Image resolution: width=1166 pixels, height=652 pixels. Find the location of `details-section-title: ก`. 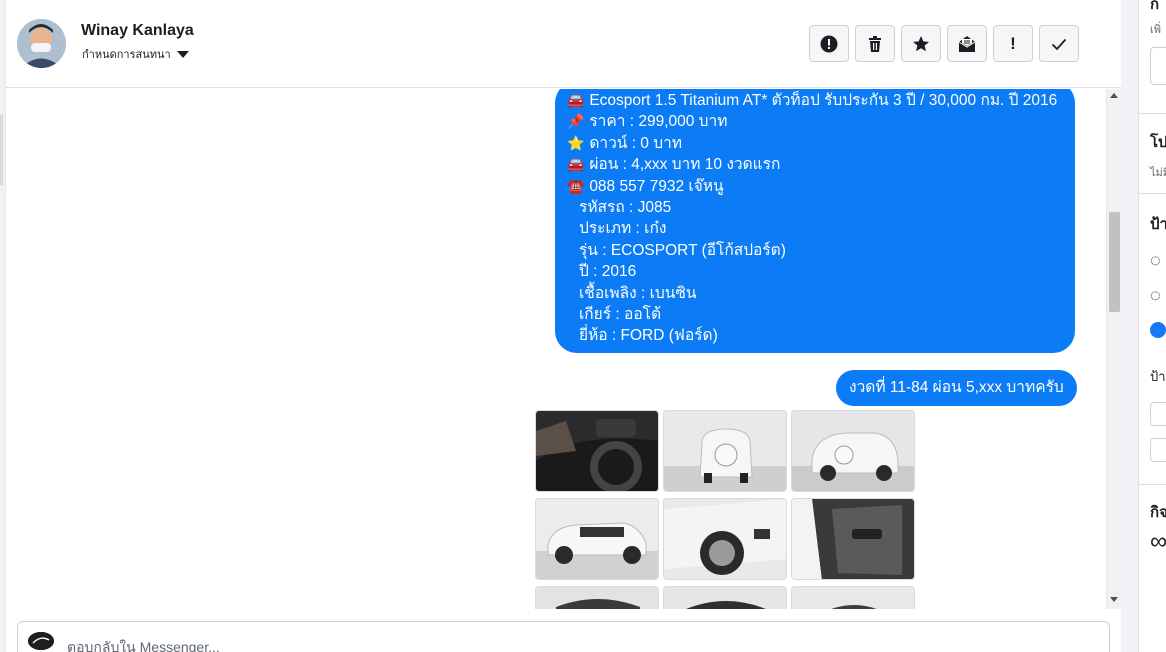

details-section-title: ก is located at coordinates (1155, 6).